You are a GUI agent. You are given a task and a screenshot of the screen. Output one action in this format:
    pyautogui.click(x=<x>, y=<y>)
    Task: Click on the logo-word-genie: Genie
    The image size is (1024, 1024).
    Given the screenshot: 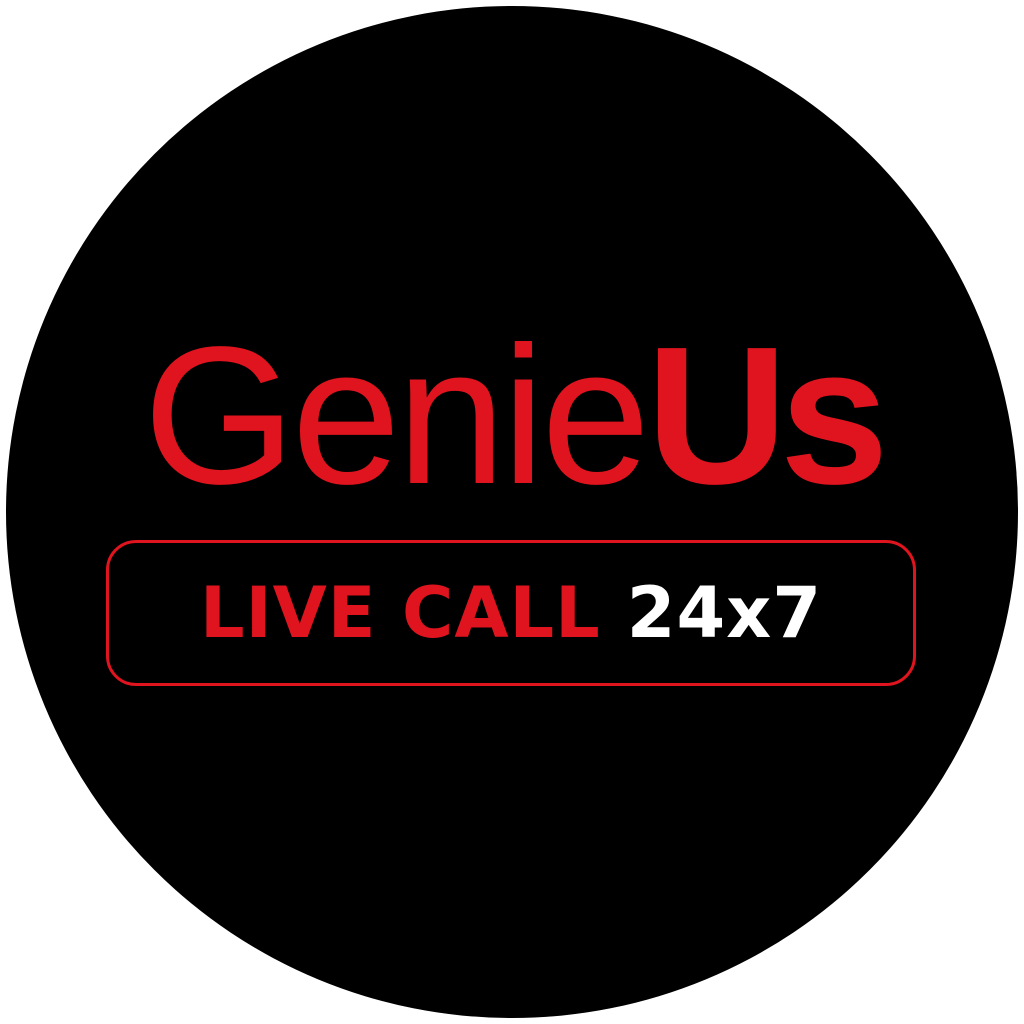 What is the action you would take?
    pyautogui.click(x=396, y=415)
    